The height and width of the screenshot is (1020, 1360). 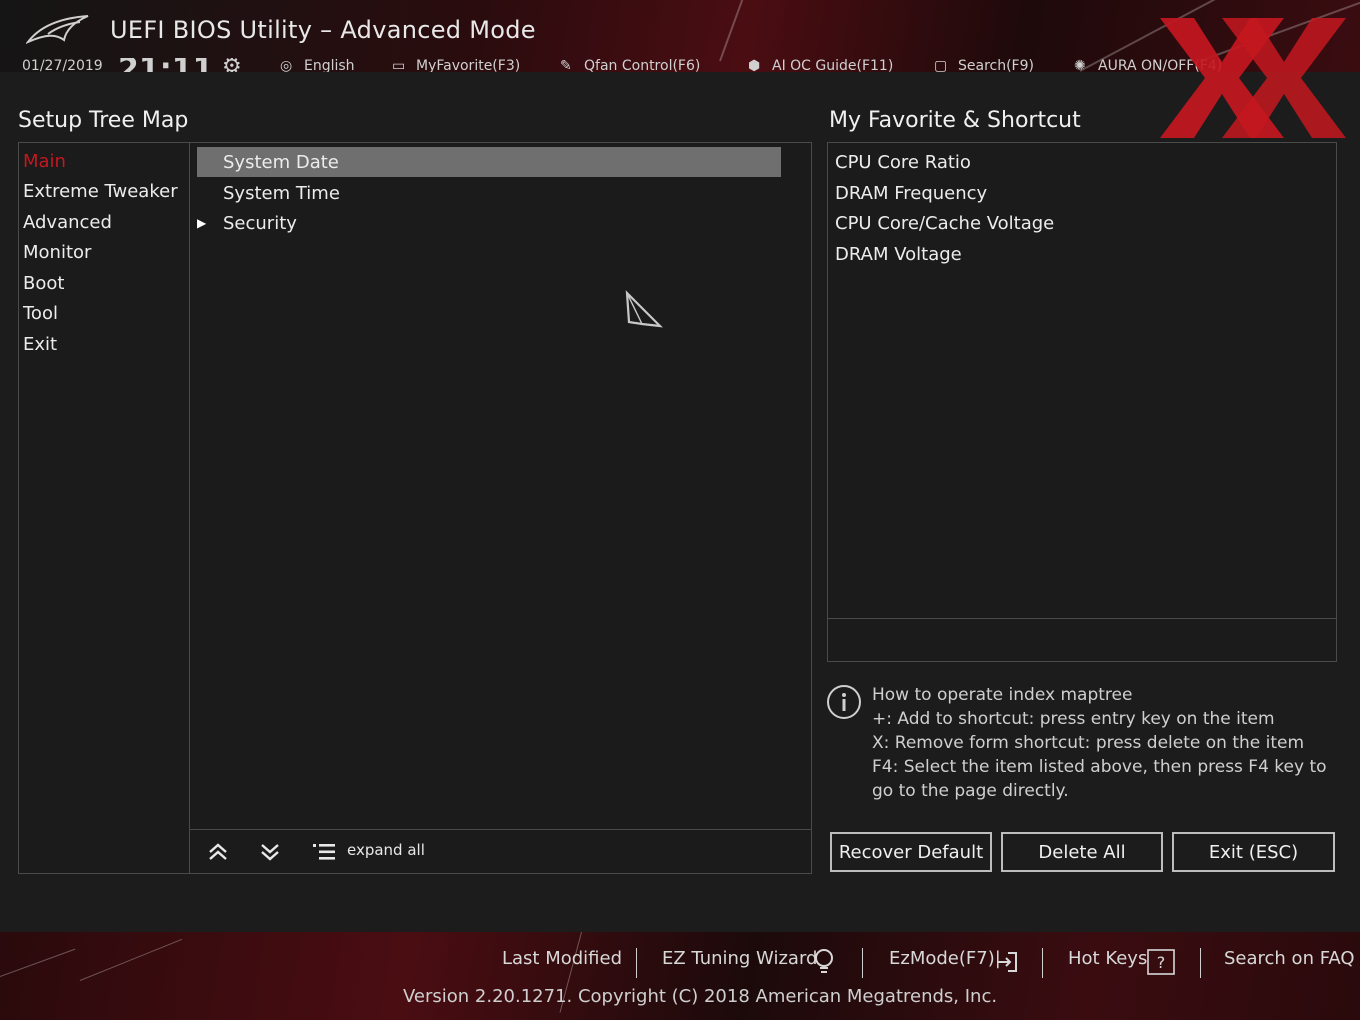 What do you see at coordinates (281, 193) in the screenshot?
I see `subitem-system-time: System Time` at bounding box center [281, 193].